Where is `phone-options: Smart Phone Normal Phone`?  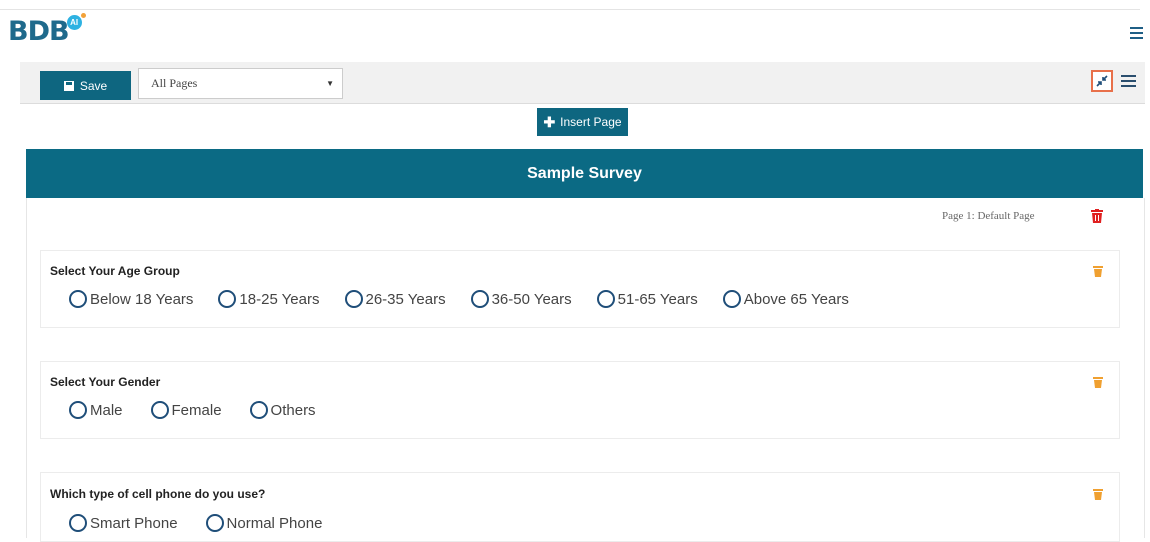 phone-options: Smart Phone Normal Phone is located at coordinates (195, 523).